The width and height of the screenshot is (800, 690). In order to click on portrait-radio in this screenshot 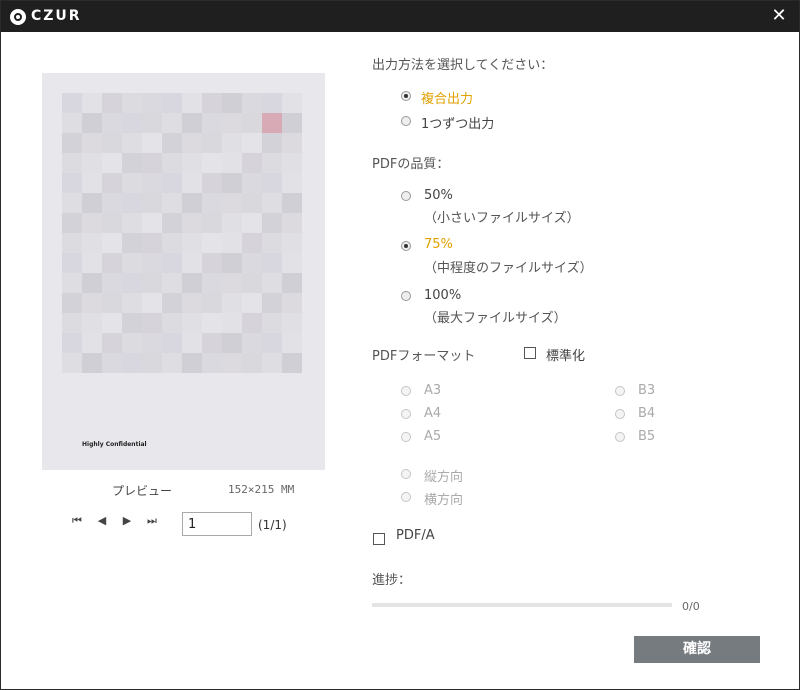, I will do `click(406, 474)`.